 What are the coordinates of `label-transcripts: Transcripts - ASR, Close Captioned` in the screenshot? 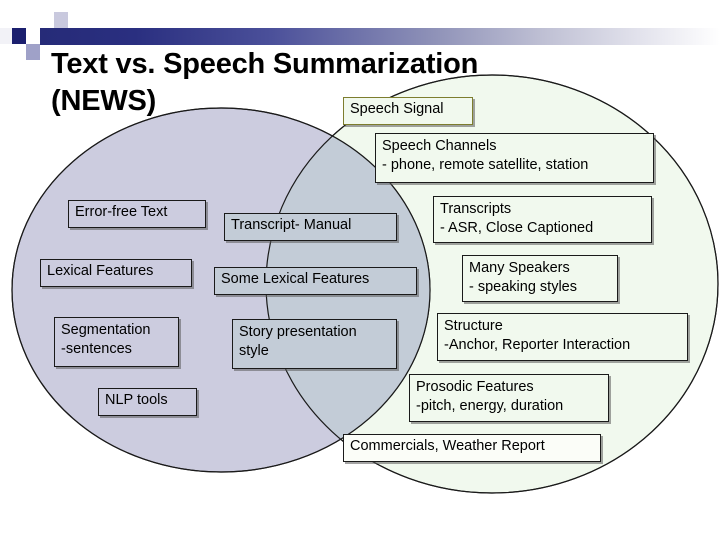 It's located at (542, 219).